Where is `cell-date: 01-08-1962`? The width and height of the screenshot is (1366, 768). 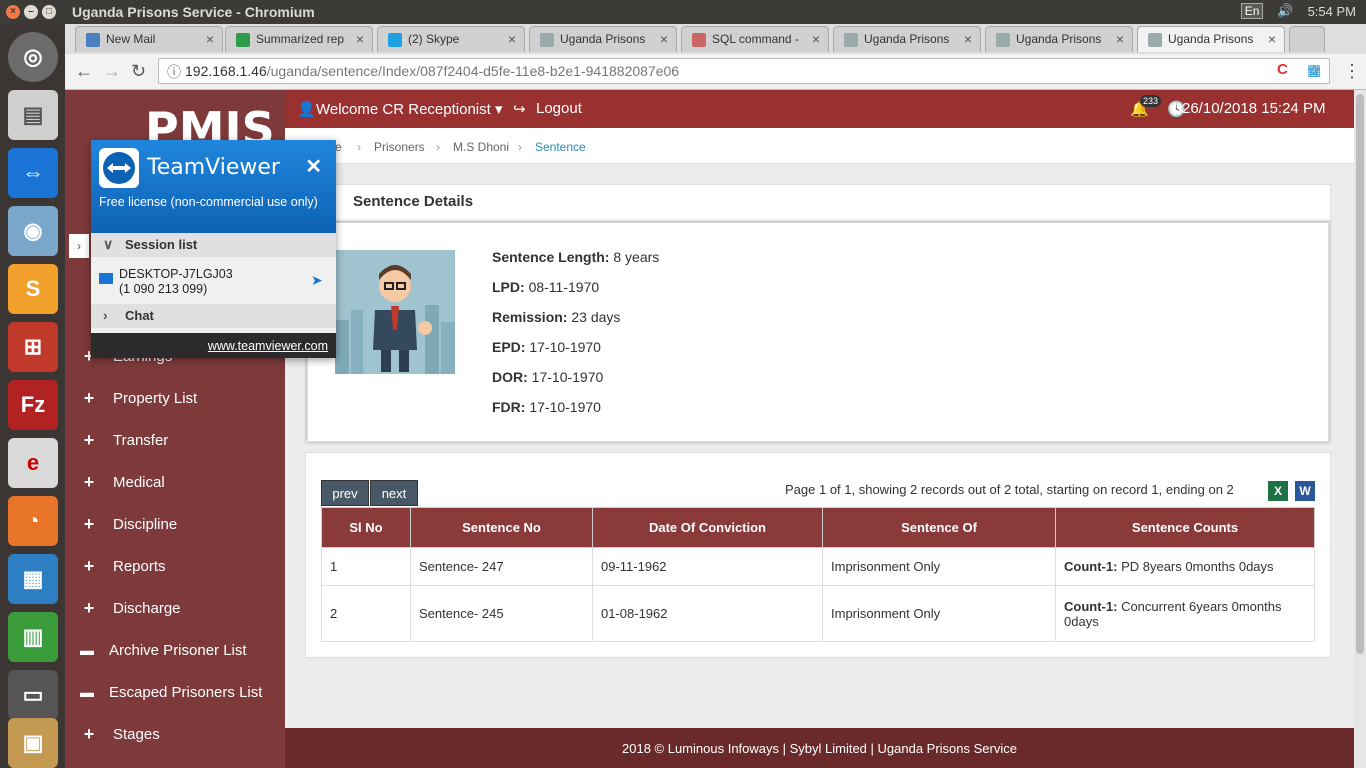 cell-date: 01-08-1962 is located at coordinates (707, 613).